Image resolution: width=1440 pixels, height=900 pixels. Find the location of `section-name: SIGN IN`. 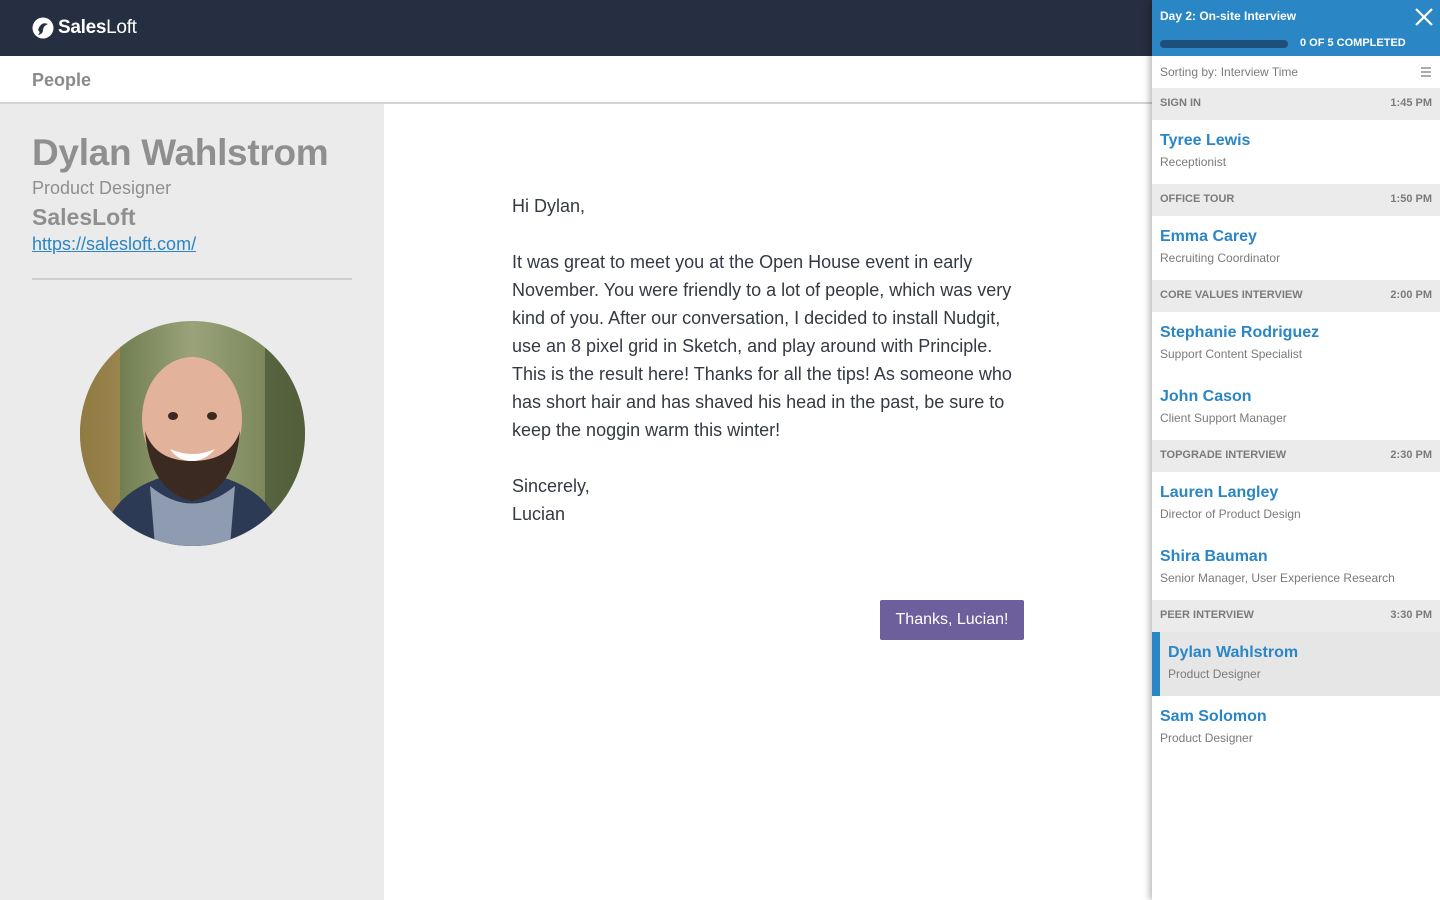

section-name: SIGN IN is located at coordinates (1180, 103).